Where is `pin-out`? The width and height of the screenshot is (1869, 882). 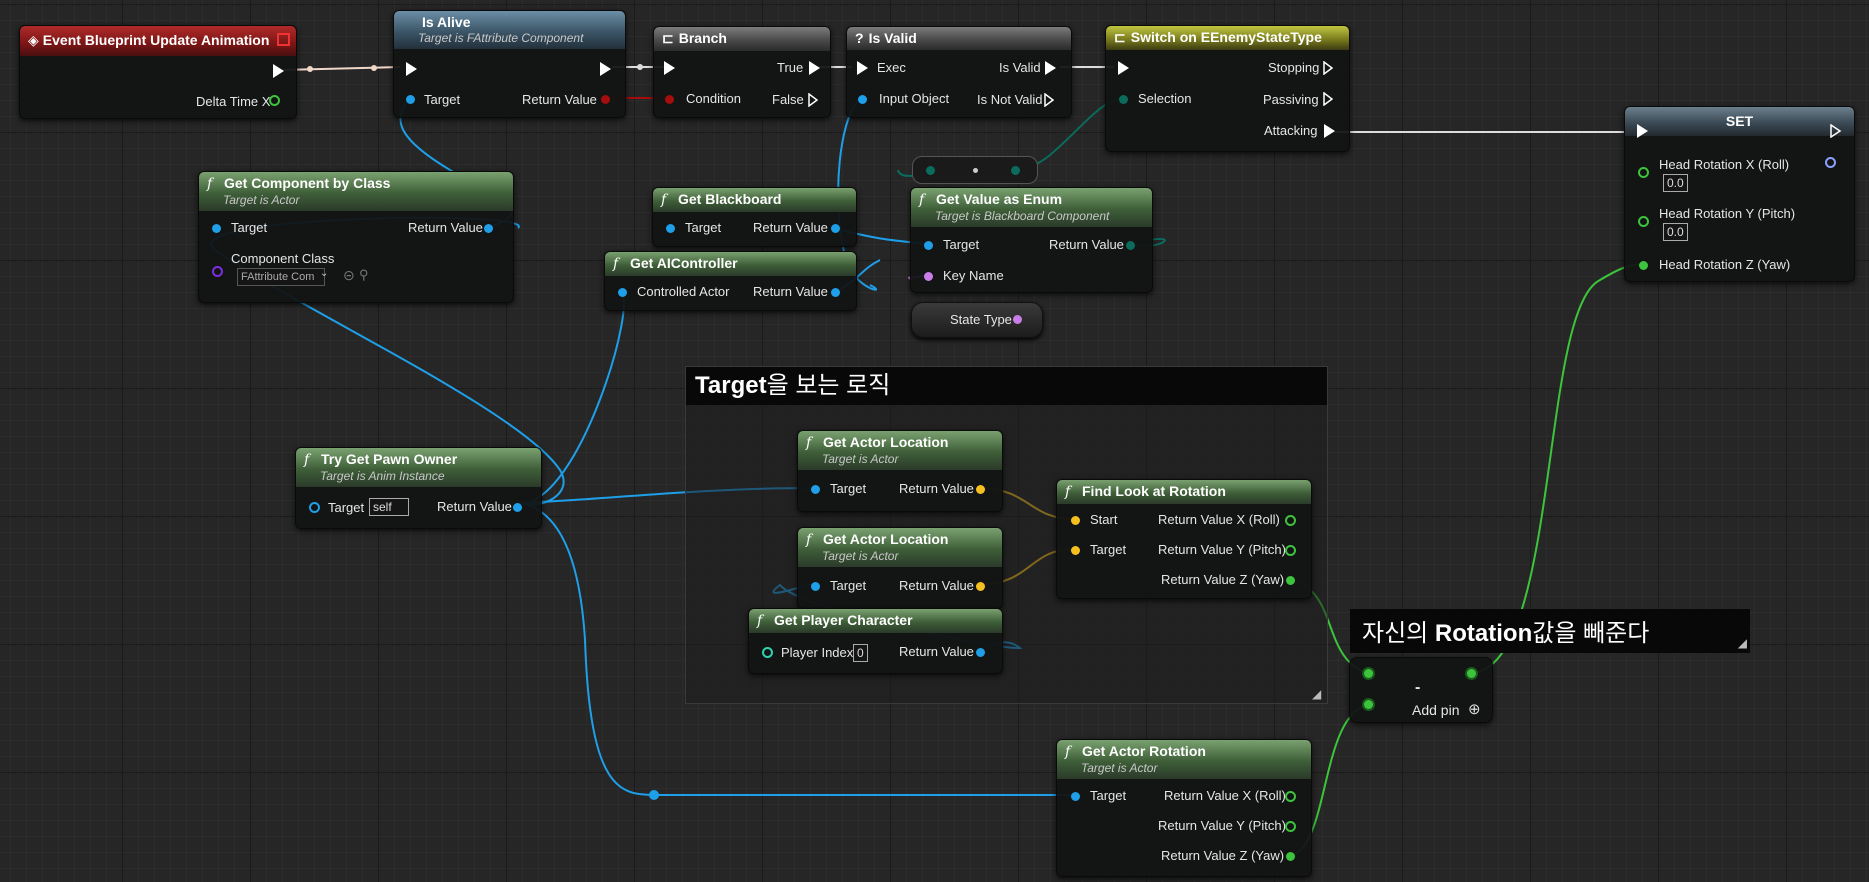
pin-out is located at coordinates (1471, 673).